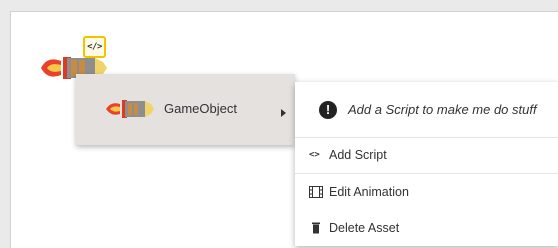 This screenshot has width=558, height=248. What do you see at coordinates (316, 228) in the screenshot?
I see `trash-icon` at bounding box center [316, 228].